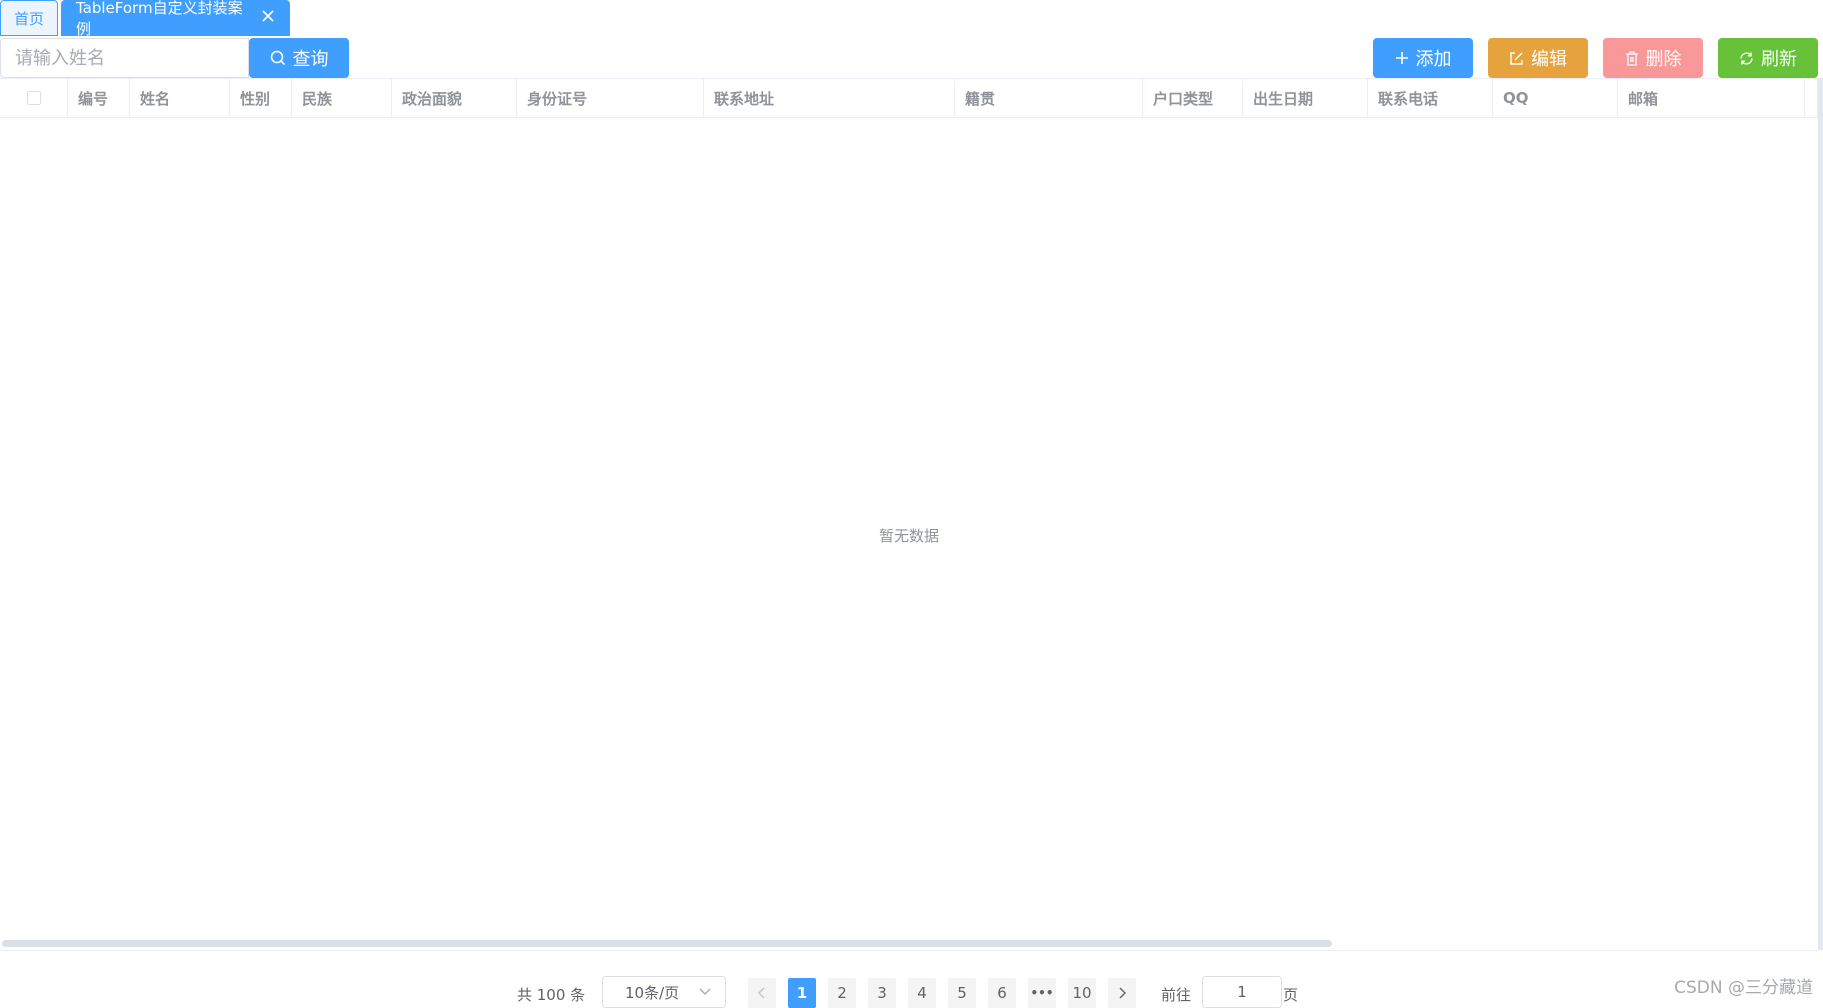 The width and height of the screenshot is (1823, 1008). Describe the element at coordinates (1820, 514) in the screenshot. I see `vertical-scrollbar` at that location.